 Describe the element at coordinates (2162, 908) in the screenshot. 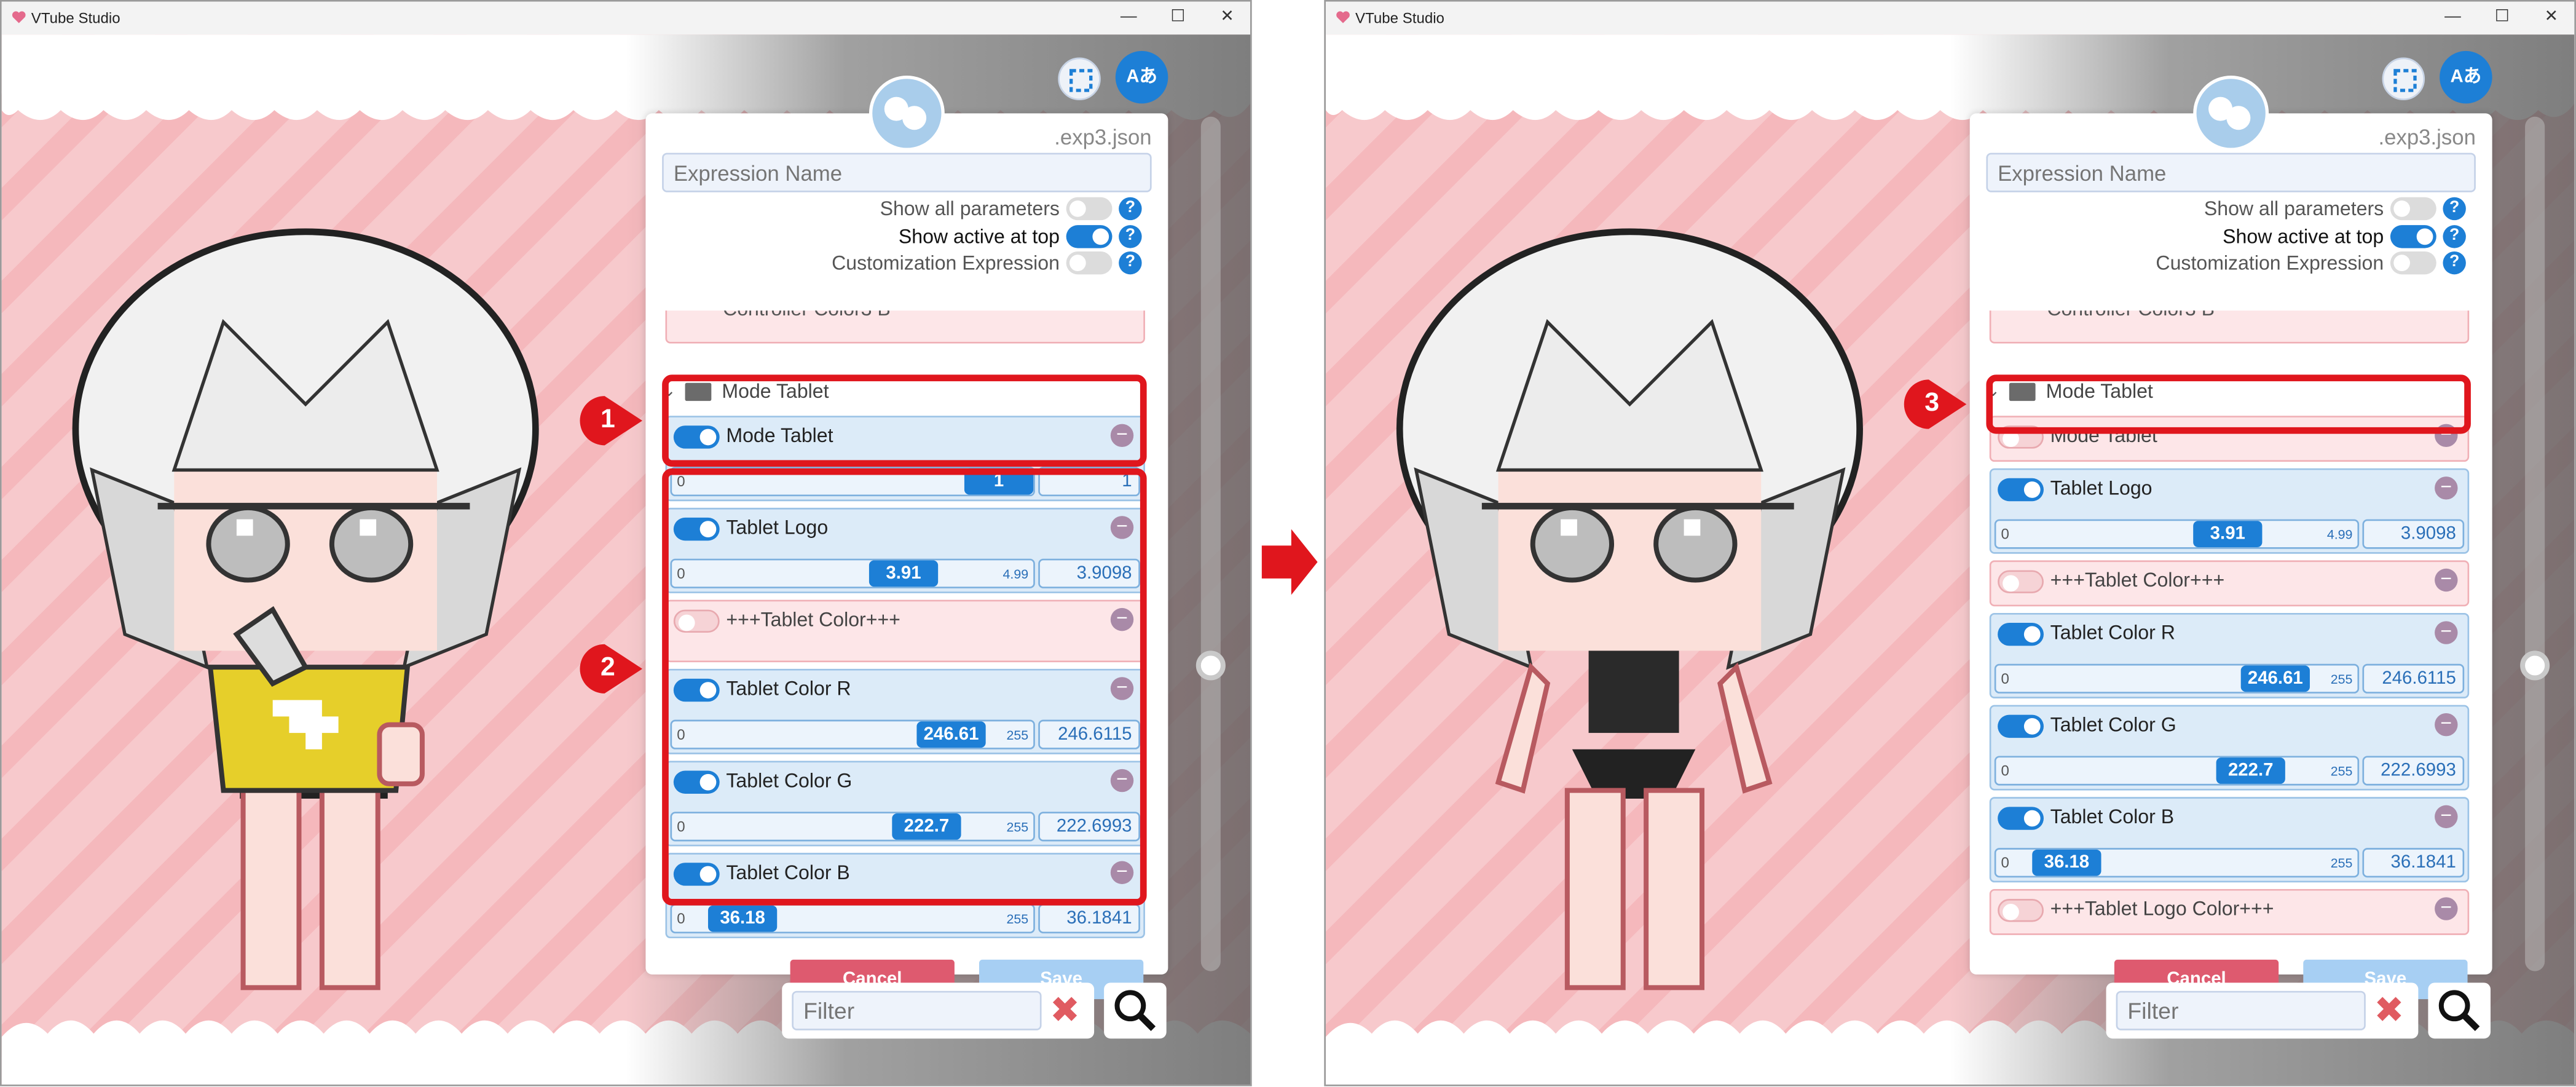

I see `parameter-name: +++Tablet Logo Color+++` at that location.